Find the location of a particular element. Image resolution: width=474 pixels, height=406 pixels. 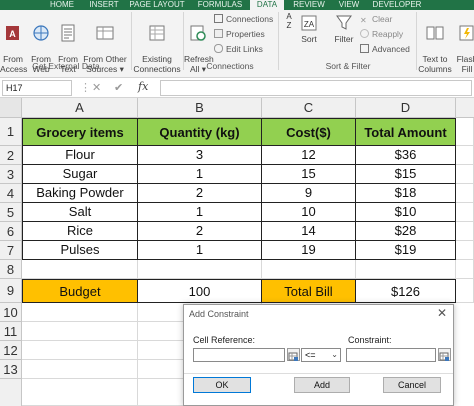

cell-item-total: $10 is located at coordinates (406, 212).